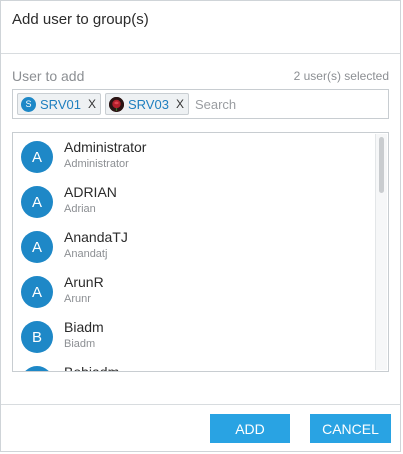  Describe the element at coordinates (250, 428) in the screenshot. I see `add-button: ADD` at that location.